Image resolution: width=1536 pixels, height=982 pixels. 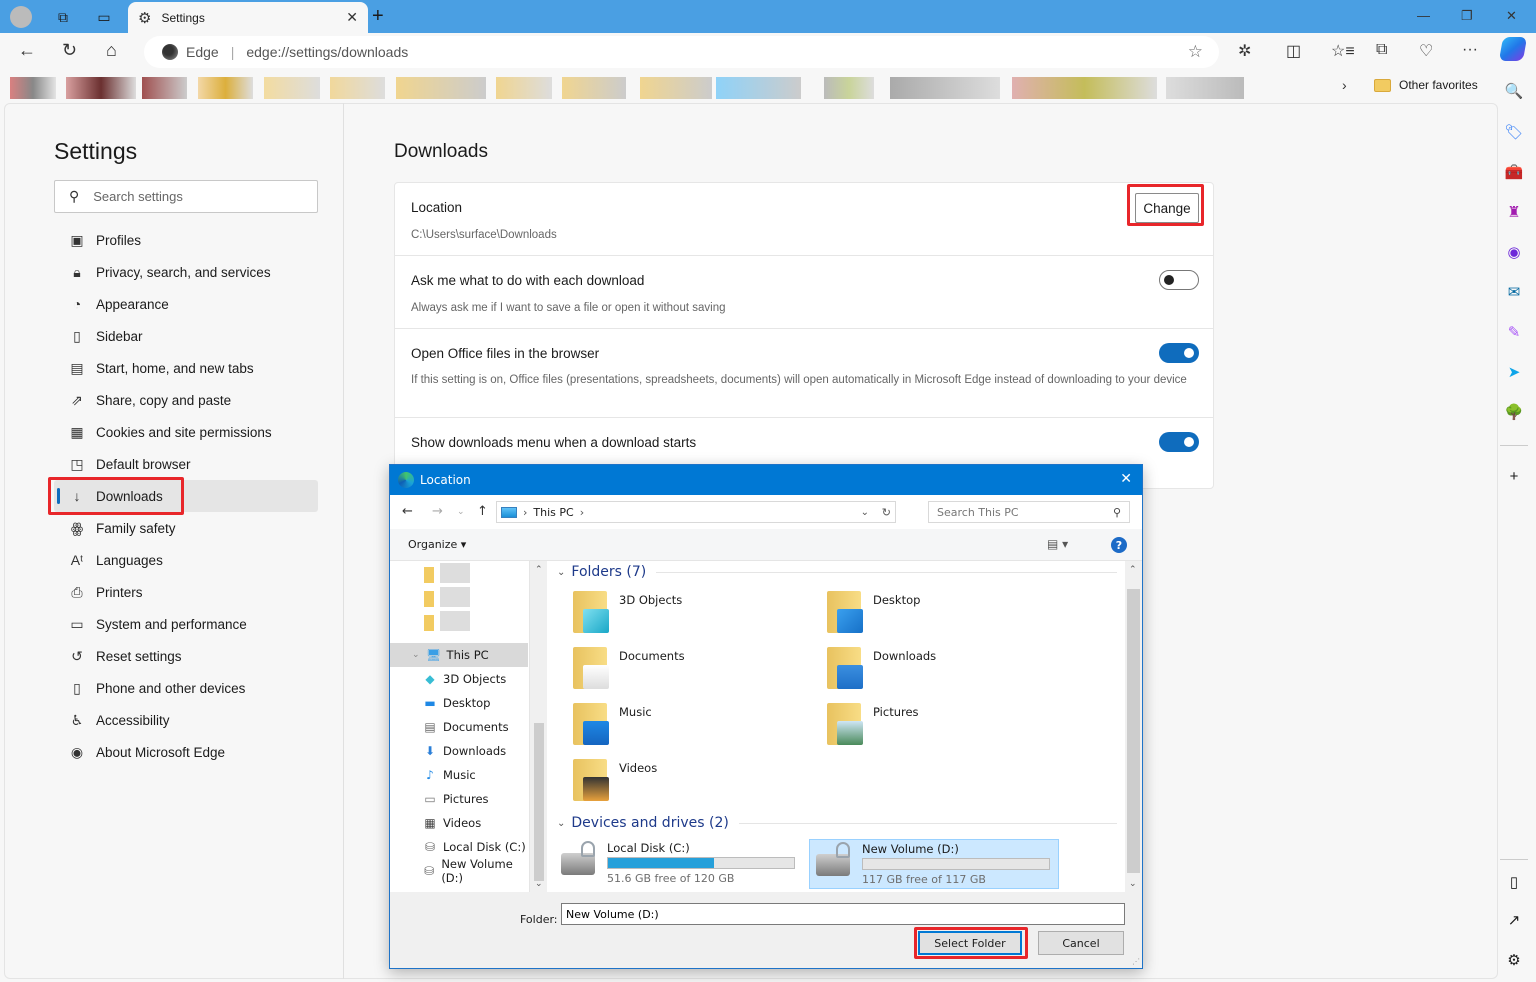 I want to click on split-screen-icon: ◫, so click(x=1293, y=51).